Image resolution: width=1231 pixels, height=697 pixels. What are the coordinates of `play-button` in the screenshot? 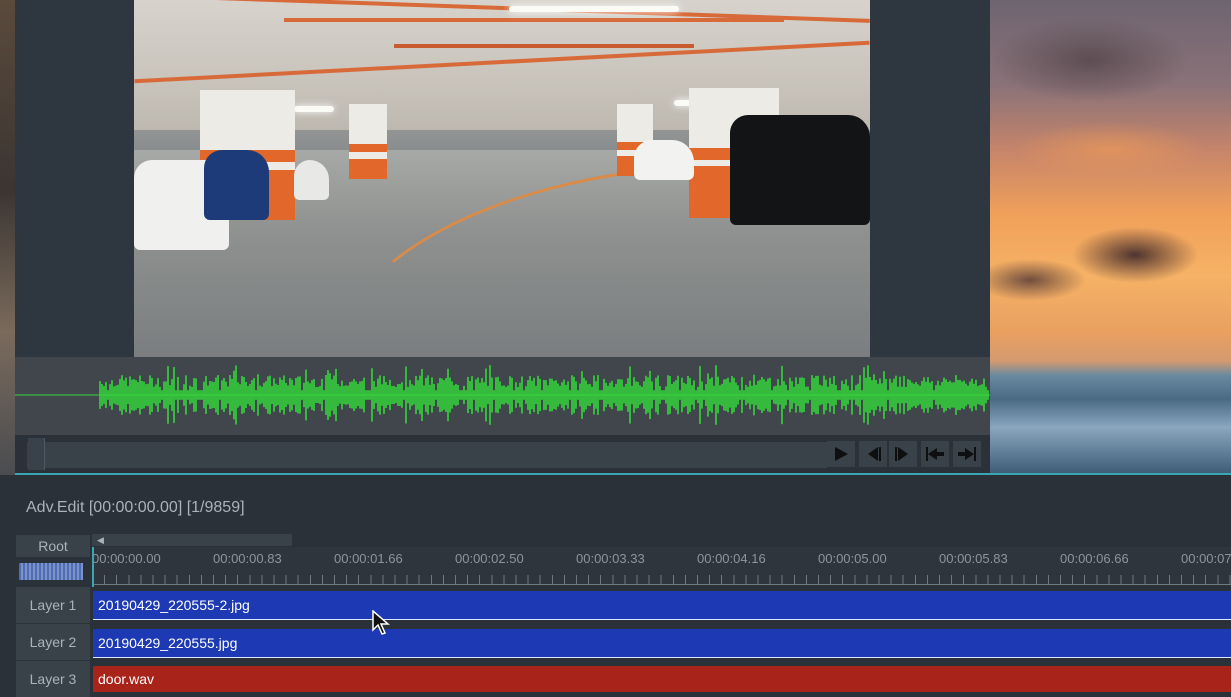 It's located at (841, 454).